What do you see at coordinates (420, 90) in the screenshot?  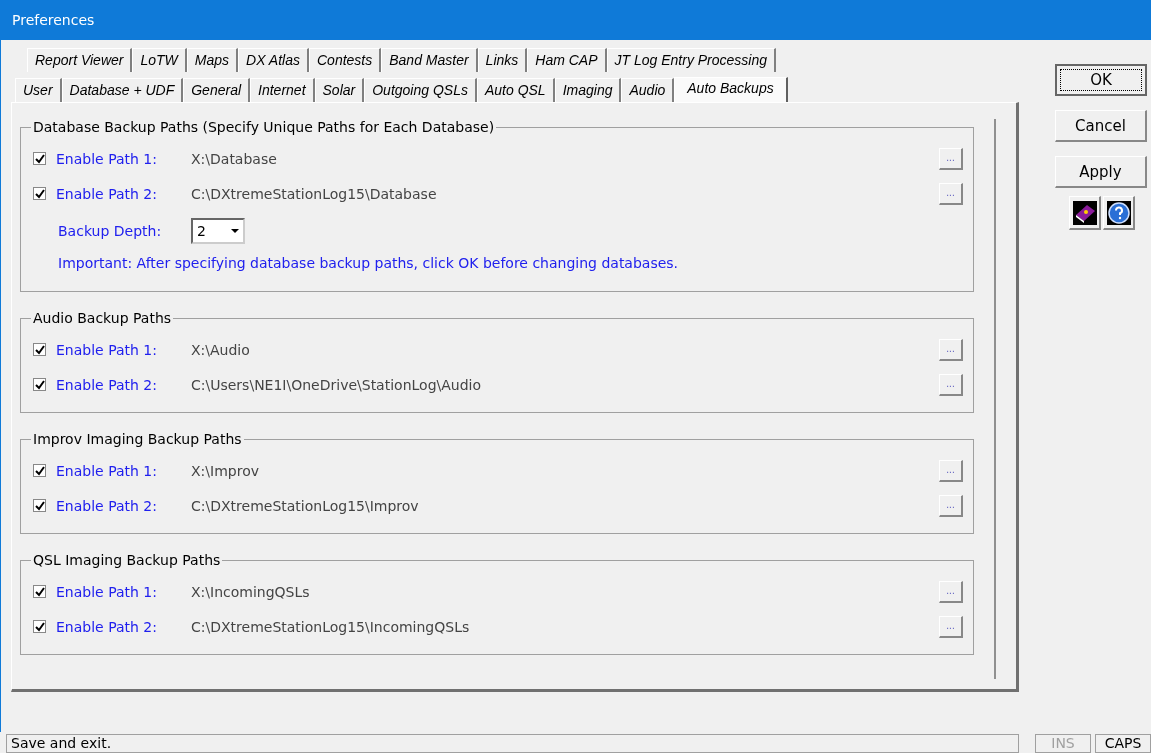 I see `tab: Outgoing QSLs` at bounding box center [420, 90].